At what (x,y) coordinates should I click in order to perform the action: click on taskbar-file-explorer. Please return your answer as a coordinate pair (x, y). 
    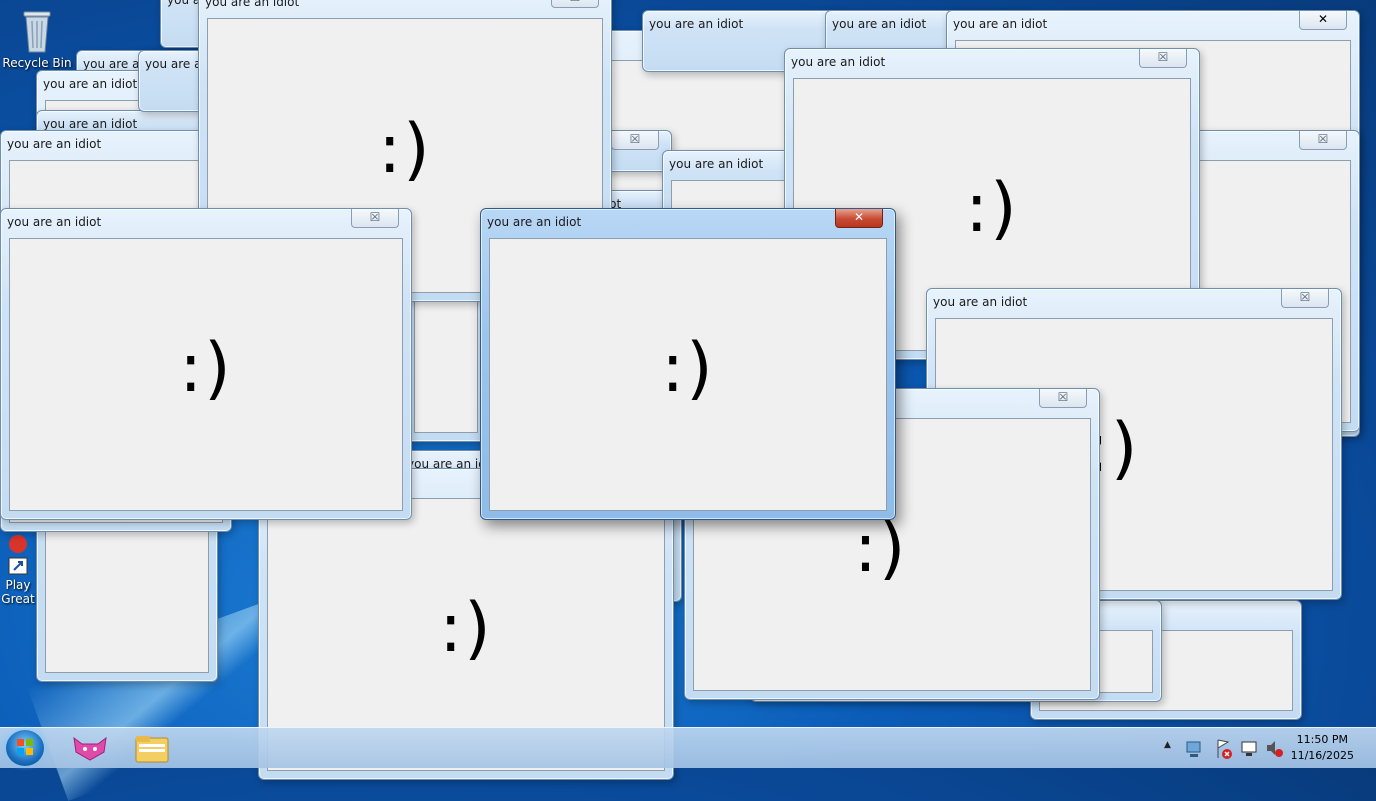
    Looking at the image, I should click on (152, 748).